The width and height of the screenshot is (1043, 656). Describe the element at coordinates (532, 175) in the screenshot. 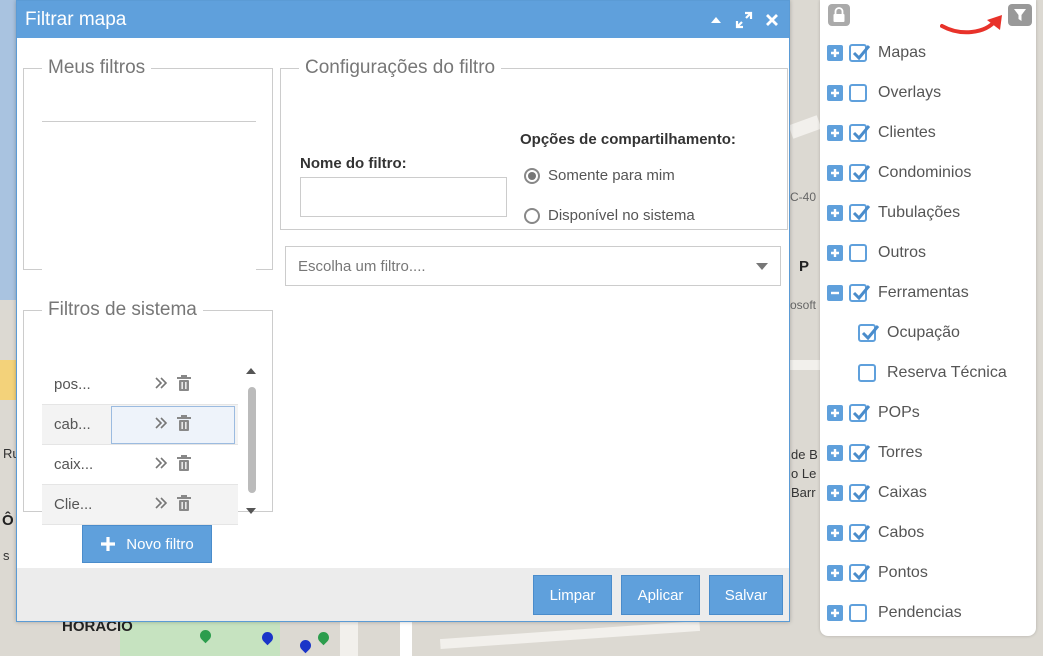

I see `radio-button-checked` at that location.